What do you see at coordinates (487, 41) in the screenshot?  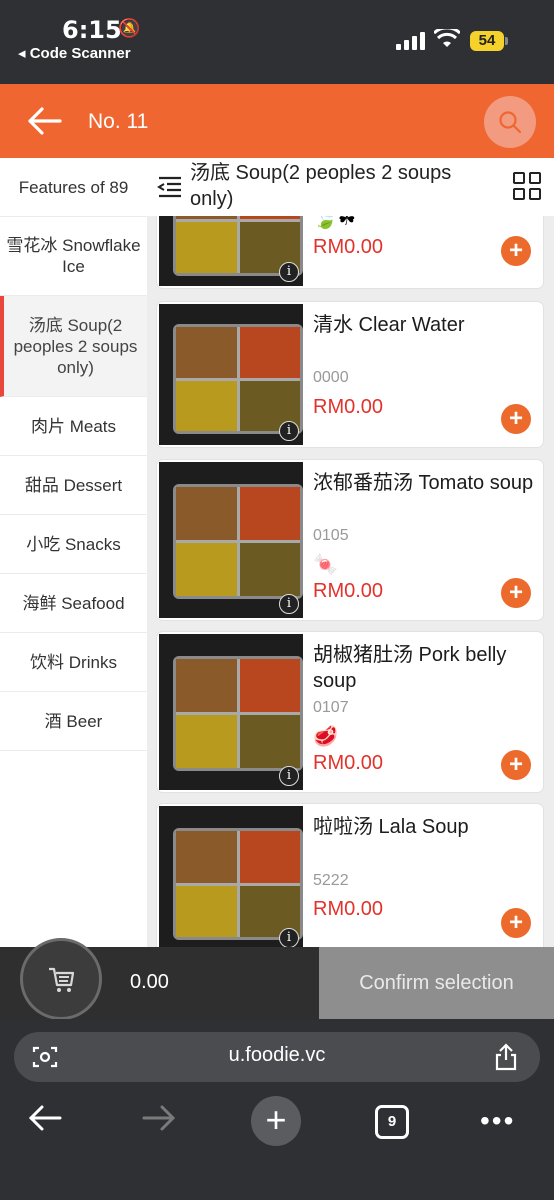 I see `battery-indicator: 54` at bounding box center [487, 41].